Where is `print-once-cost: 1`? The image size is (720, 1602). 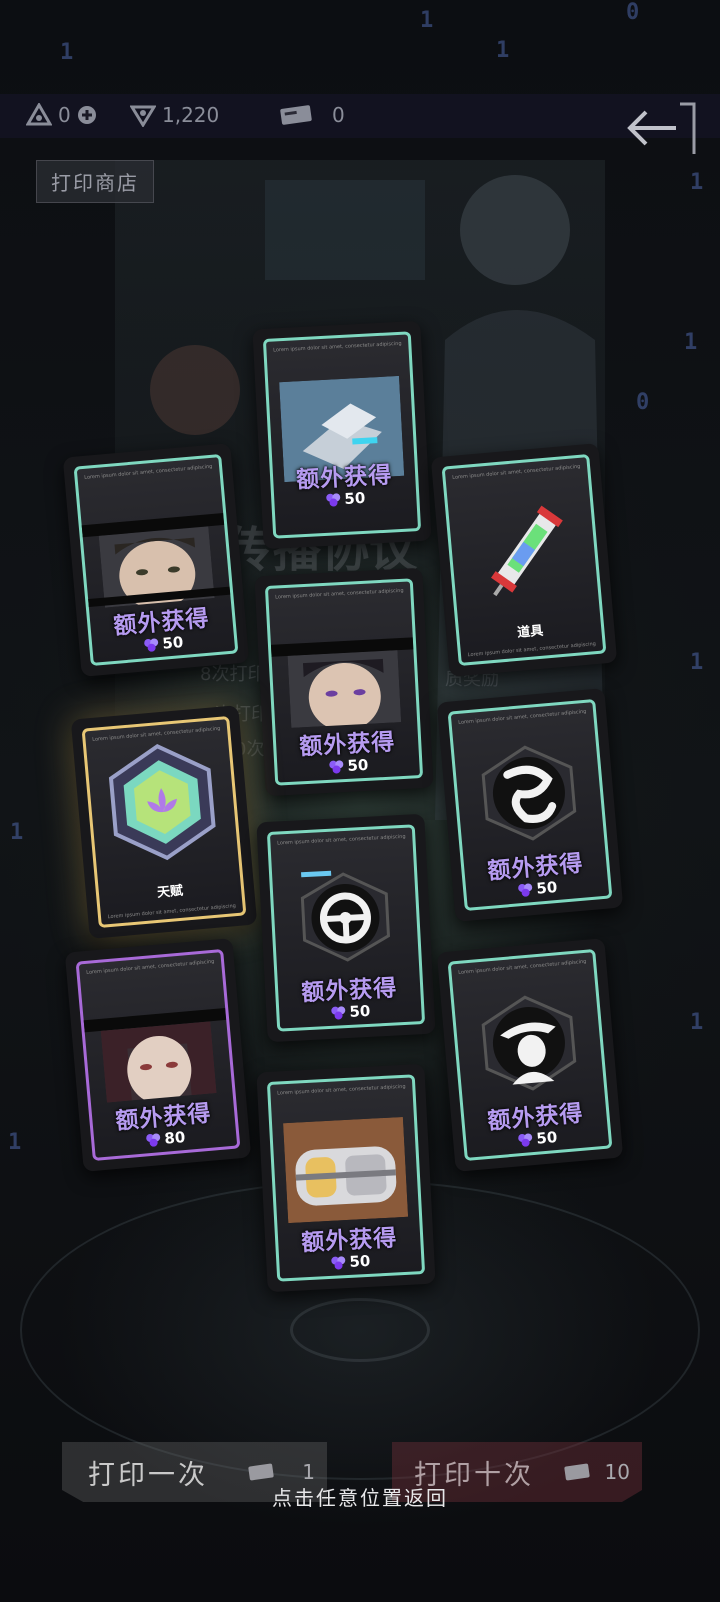
print-once-cost: 1 is located at coordinates (308, 1472).